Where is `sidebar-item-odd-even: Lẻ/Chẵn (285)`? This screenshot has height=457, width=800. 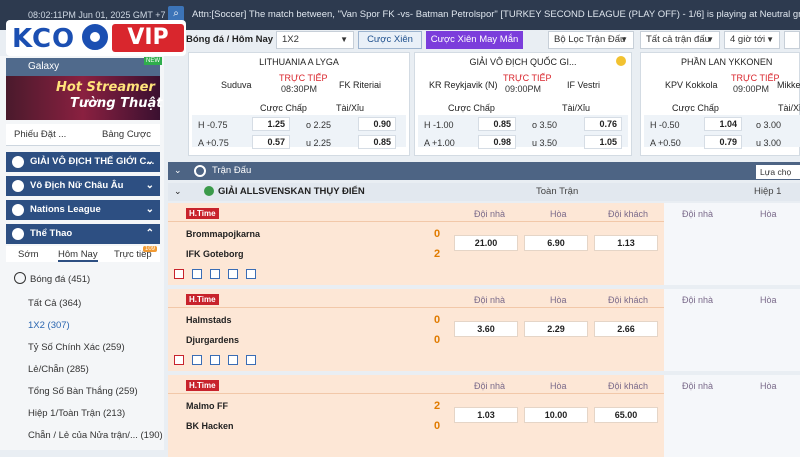 sidebar-item-odd-even: Lẻ/Chẵn (285) is located at coordinates (58, 369).